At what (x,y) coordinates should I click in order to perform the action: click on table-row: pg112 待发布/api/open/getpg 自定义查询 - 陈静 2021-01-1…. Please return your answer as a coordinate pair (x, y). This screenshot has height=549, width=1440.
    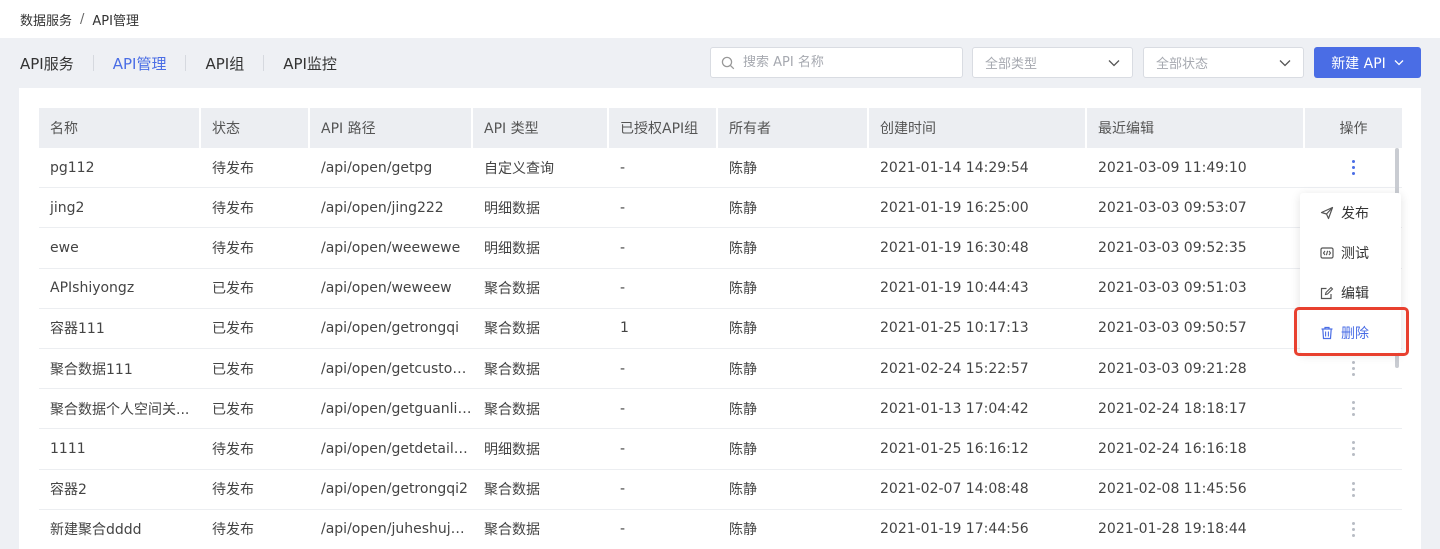
    Looking at the image, I should click on (720, 168).